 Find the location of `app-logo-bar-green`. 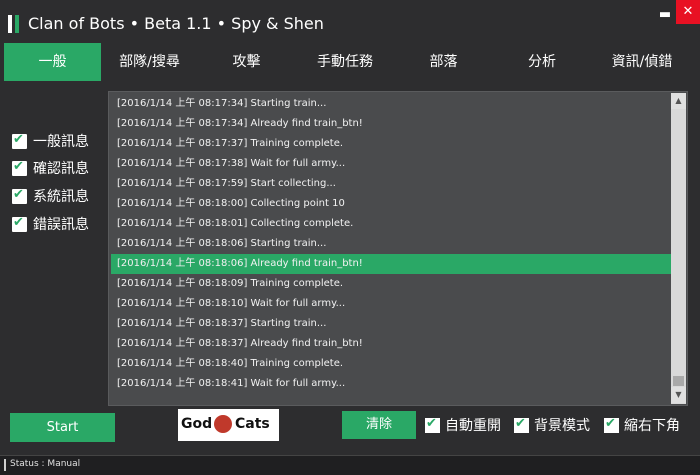

app-logo-bar-green is located at coordinates (17, 24).